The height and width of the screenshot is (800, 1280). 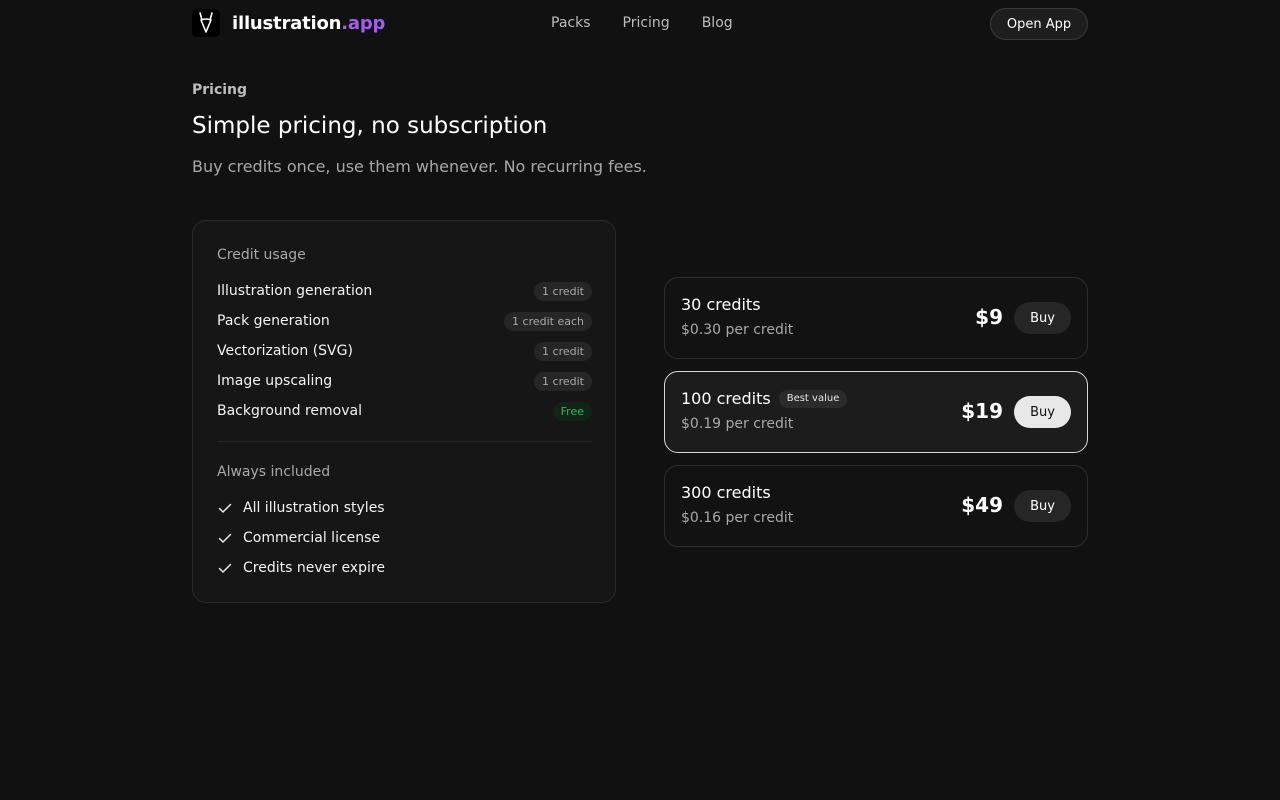 I want to click on open-app-button: Open App, so click(x=1039, y=24).